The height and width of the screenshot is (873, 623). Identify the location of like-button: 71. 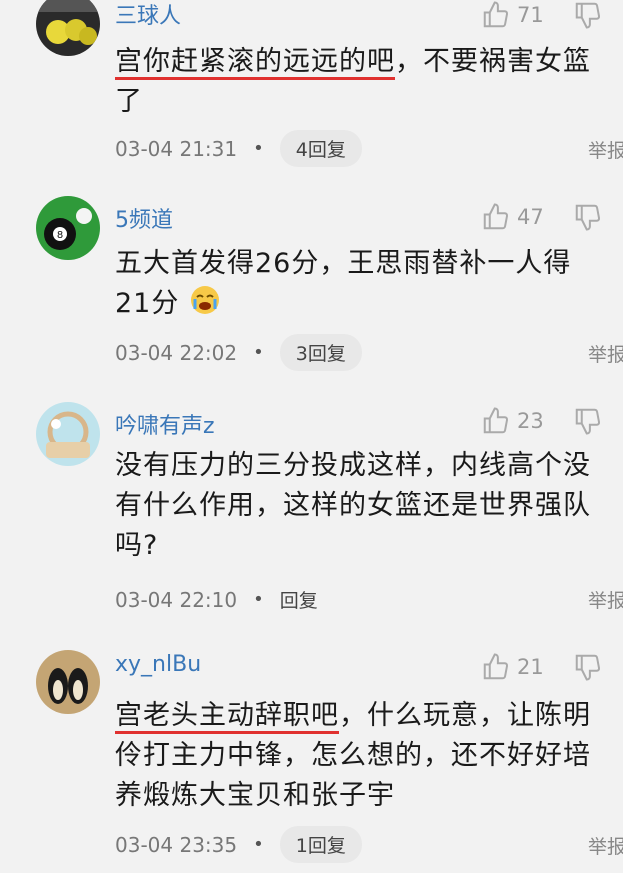
(512, 15).